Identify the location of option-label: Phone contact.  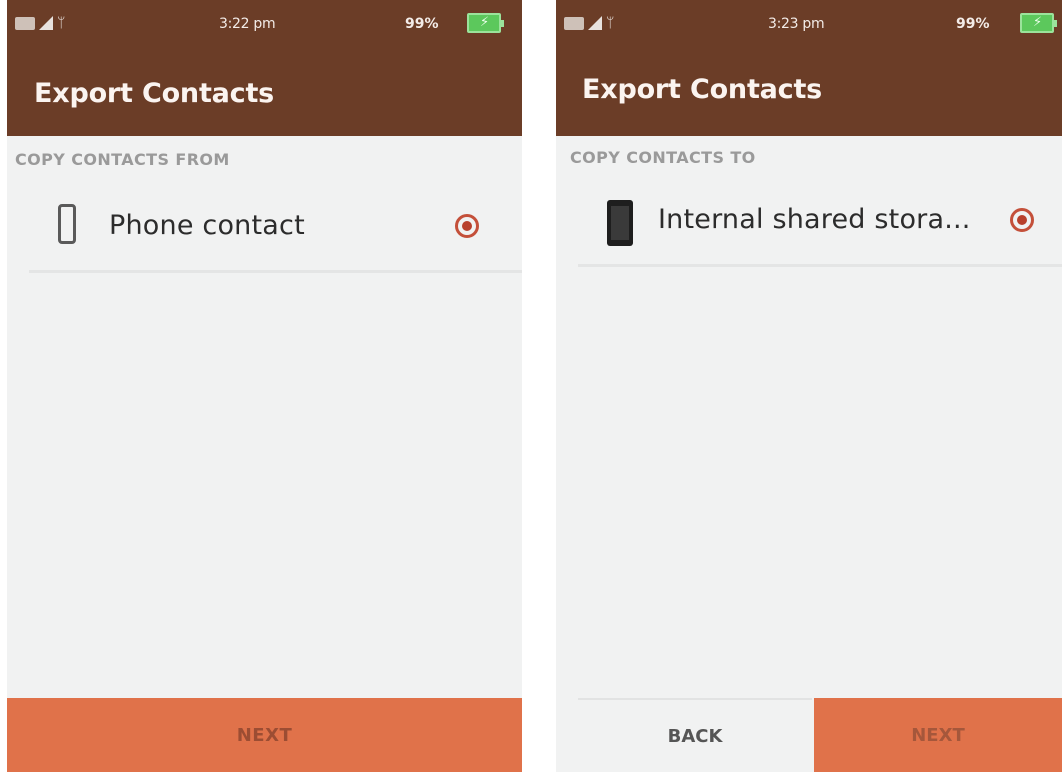
(207, 225).